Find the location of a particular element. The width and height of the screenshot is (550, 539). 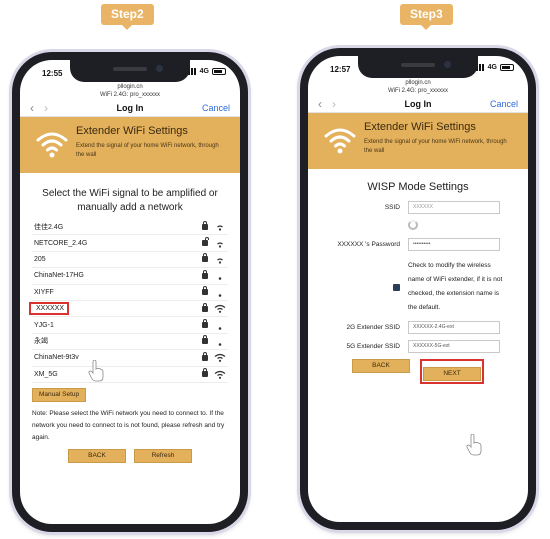

refresh-button: Refresh is located at coordinates (163, 455).